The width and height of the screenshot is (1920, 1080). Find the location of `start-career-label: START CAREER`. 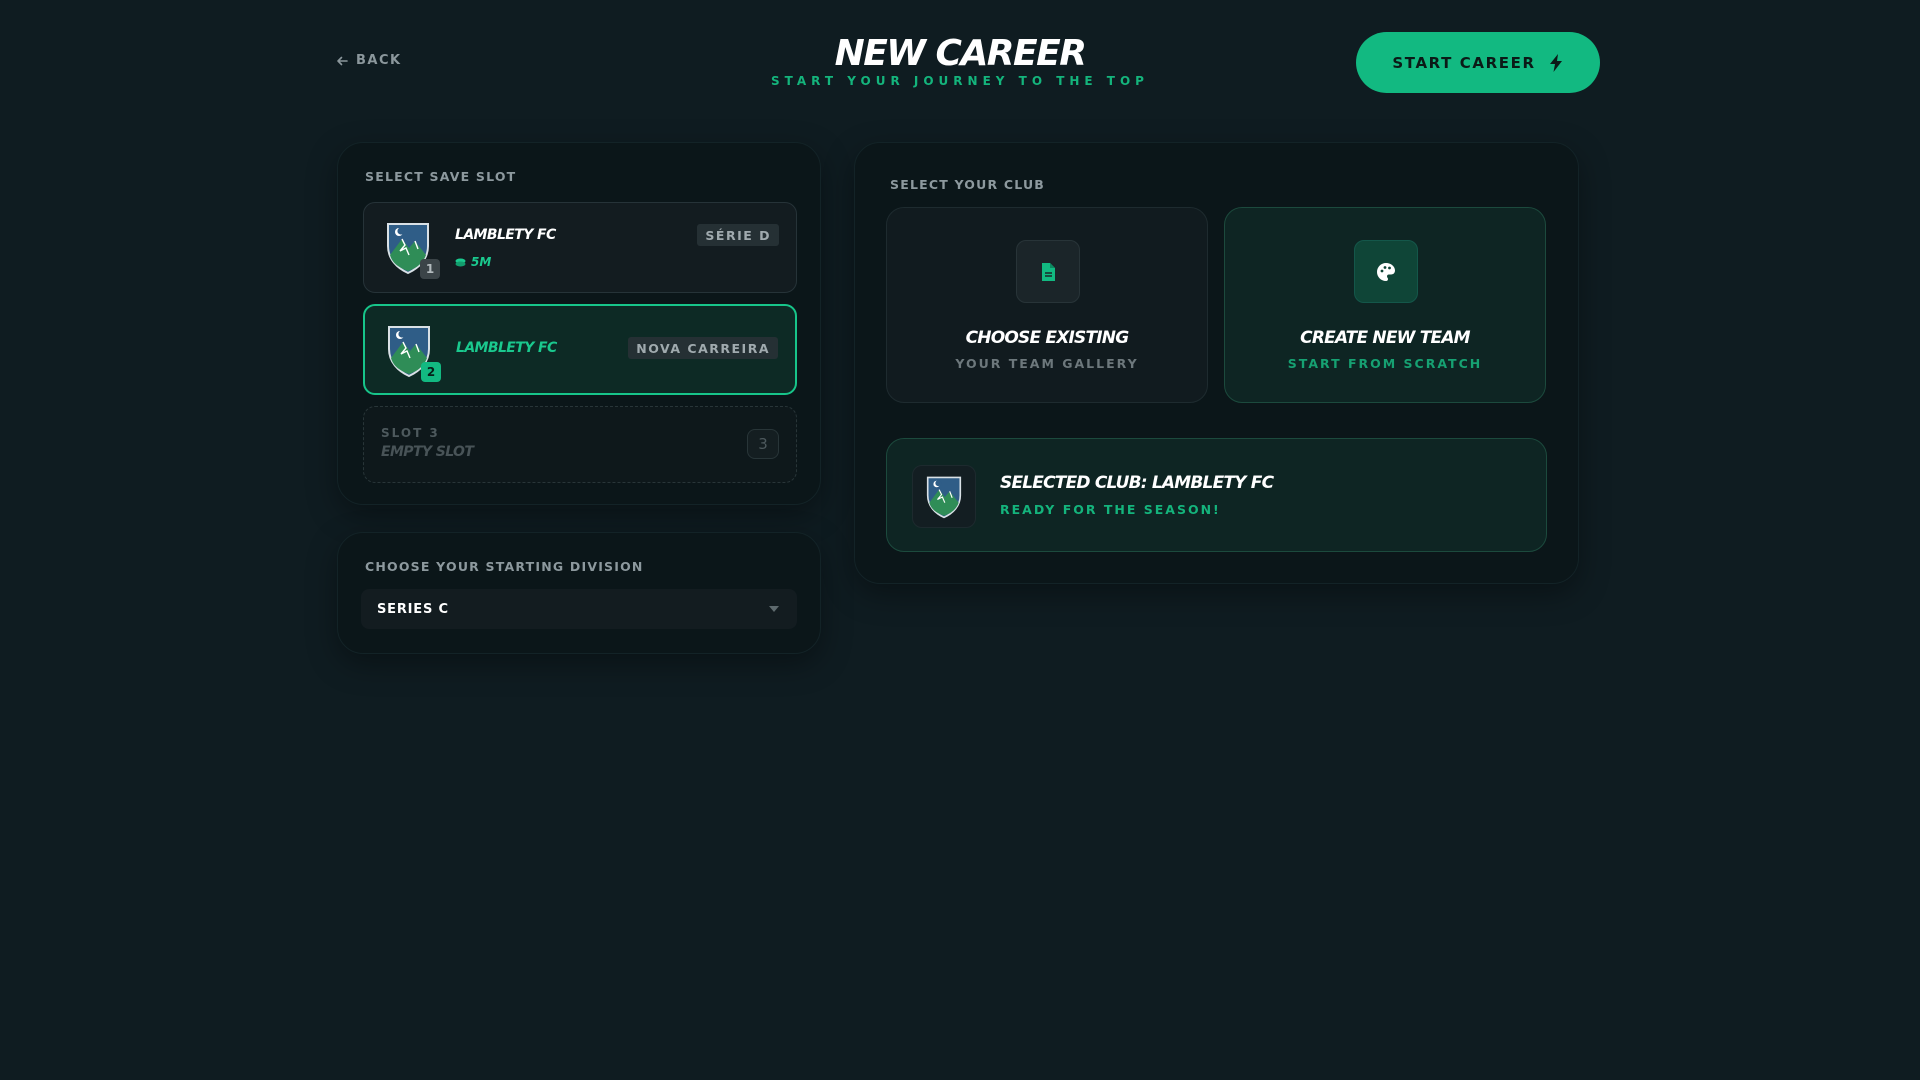

start-career-label: START CAREER is located at coordinates (1464, 62).